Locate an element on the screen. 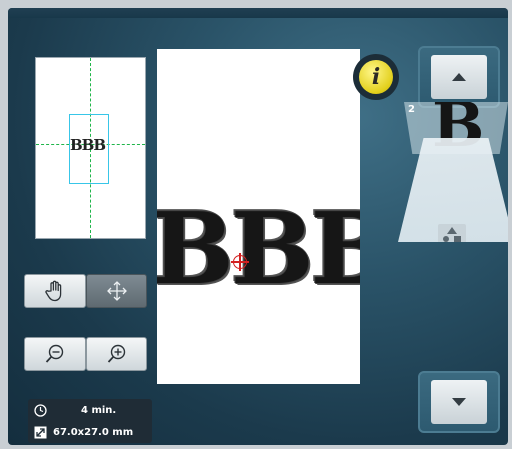  info-button: i is located at coordinates (376, 77).